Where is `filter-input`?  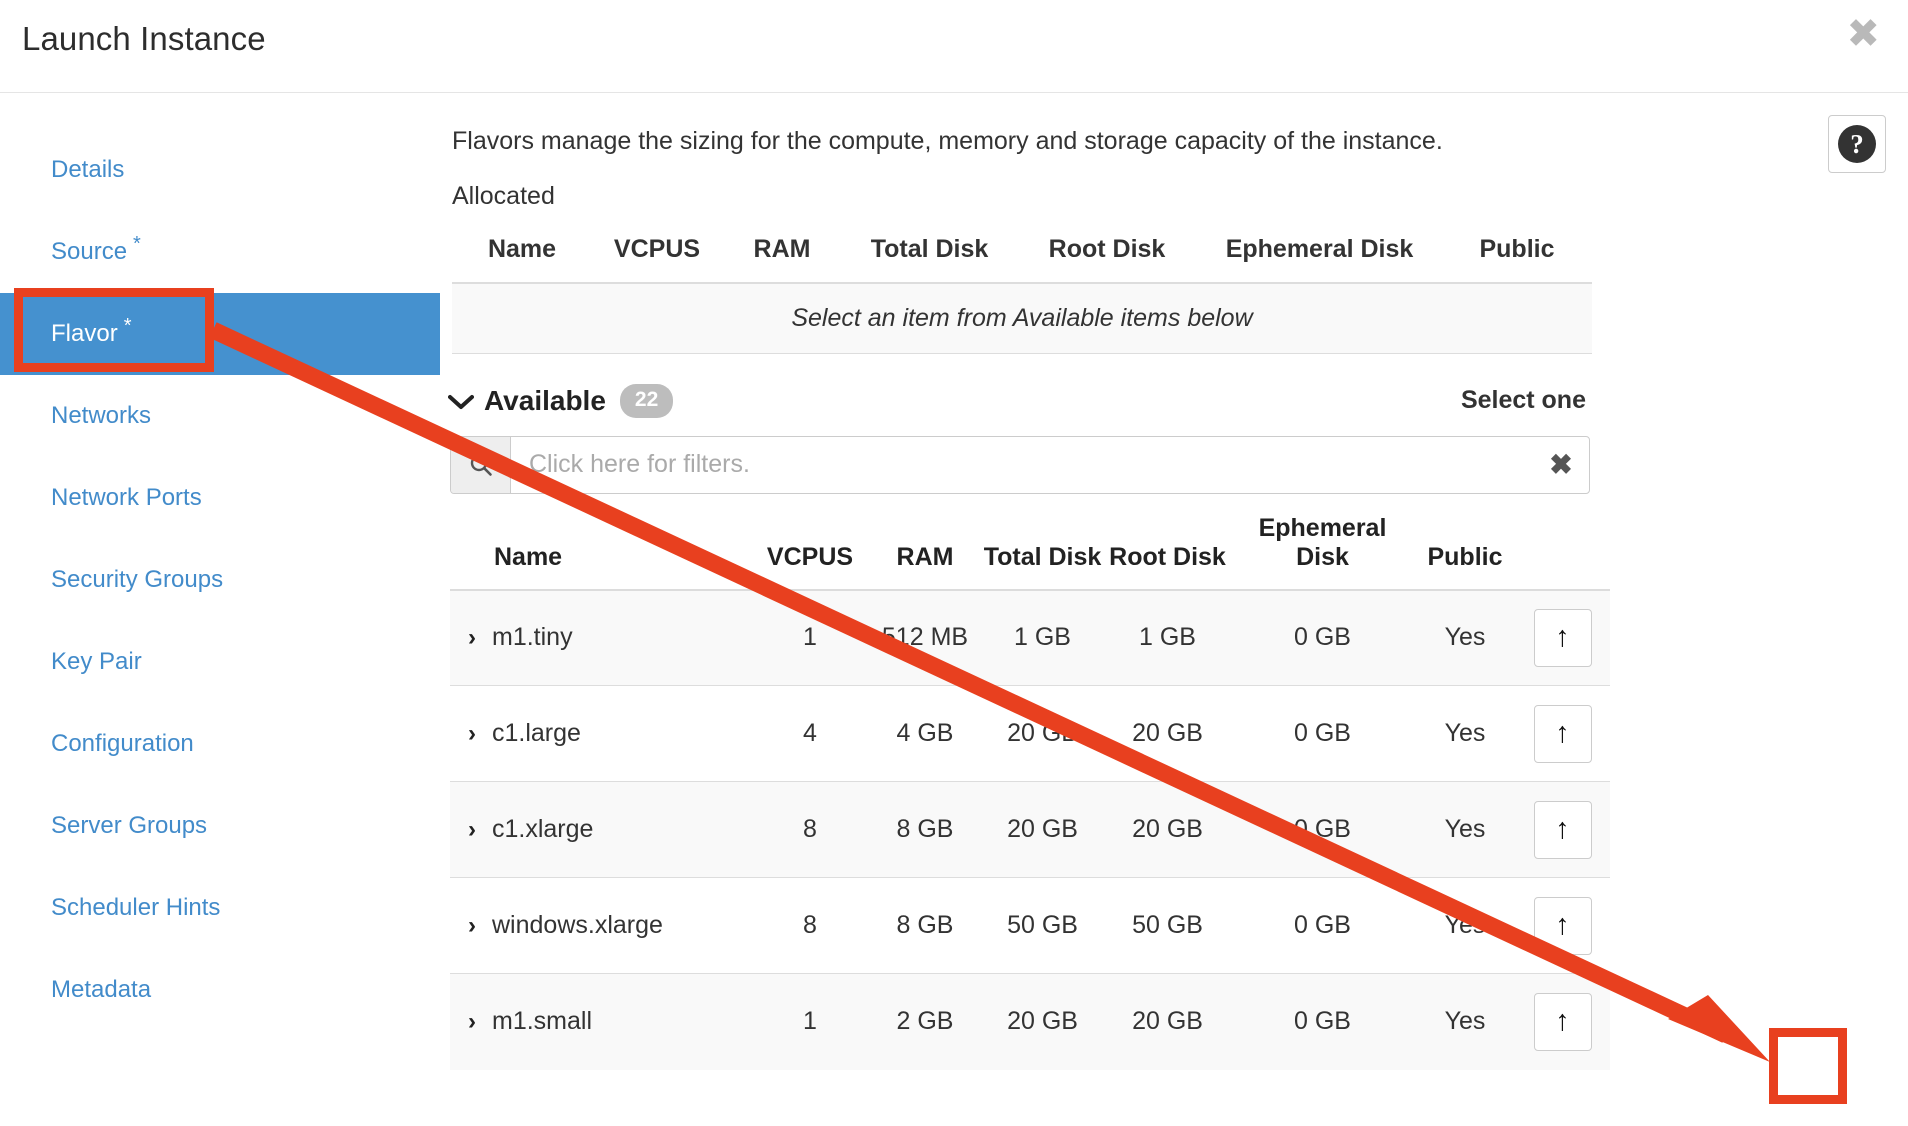 filter-input is located at coordinates (1022, 464).